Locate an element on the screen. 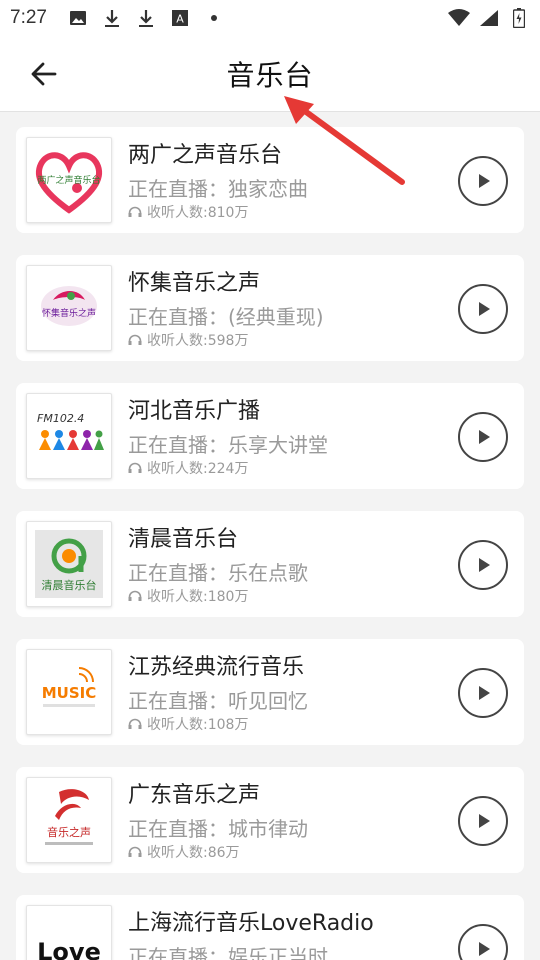  svg-text: A is located at coordinates (180, 19).